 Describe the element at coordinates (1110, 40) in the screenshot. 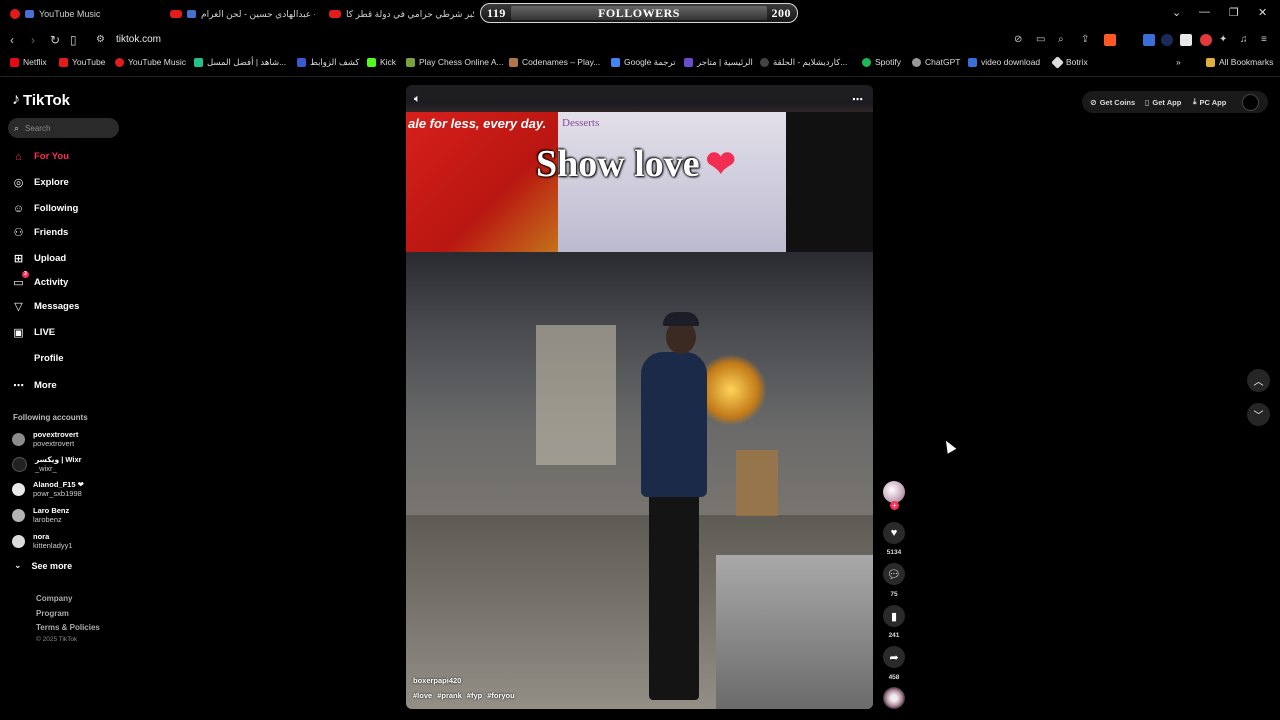

I see `brave-shield-icon` at that location.